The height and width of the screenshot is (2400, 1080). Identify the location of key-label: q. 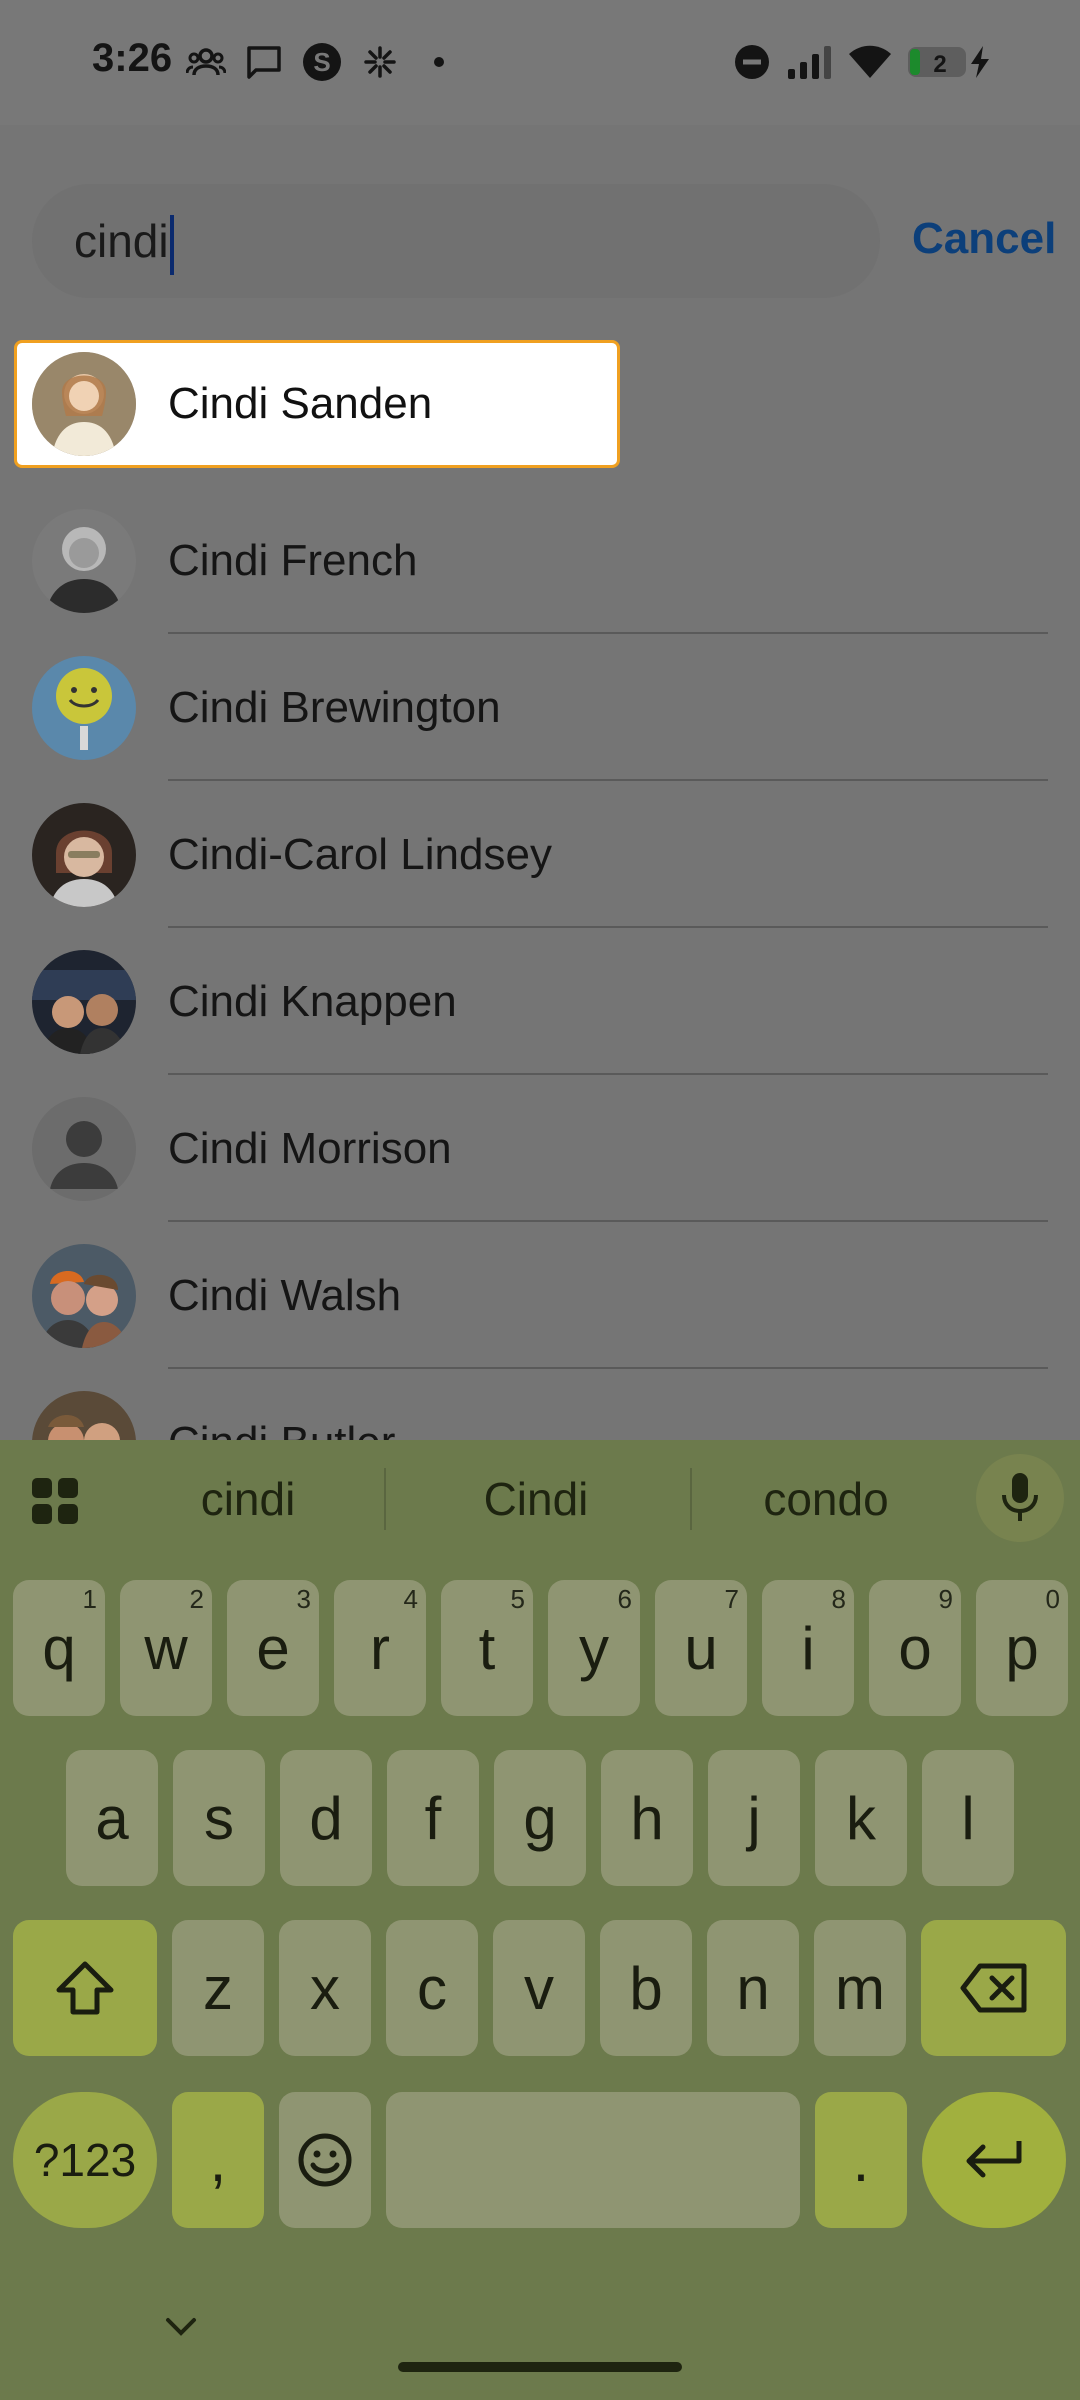
(59, 1648).